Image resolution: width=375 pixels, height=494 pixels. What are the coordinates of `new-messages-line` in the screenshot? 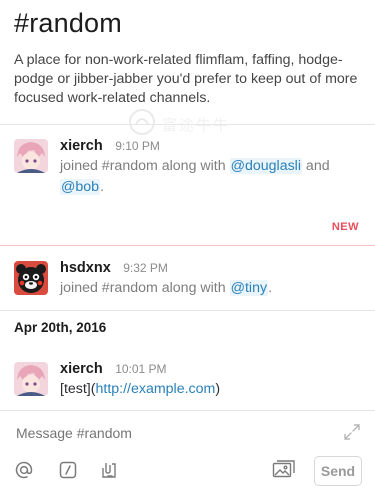 It's located at (187, 245).